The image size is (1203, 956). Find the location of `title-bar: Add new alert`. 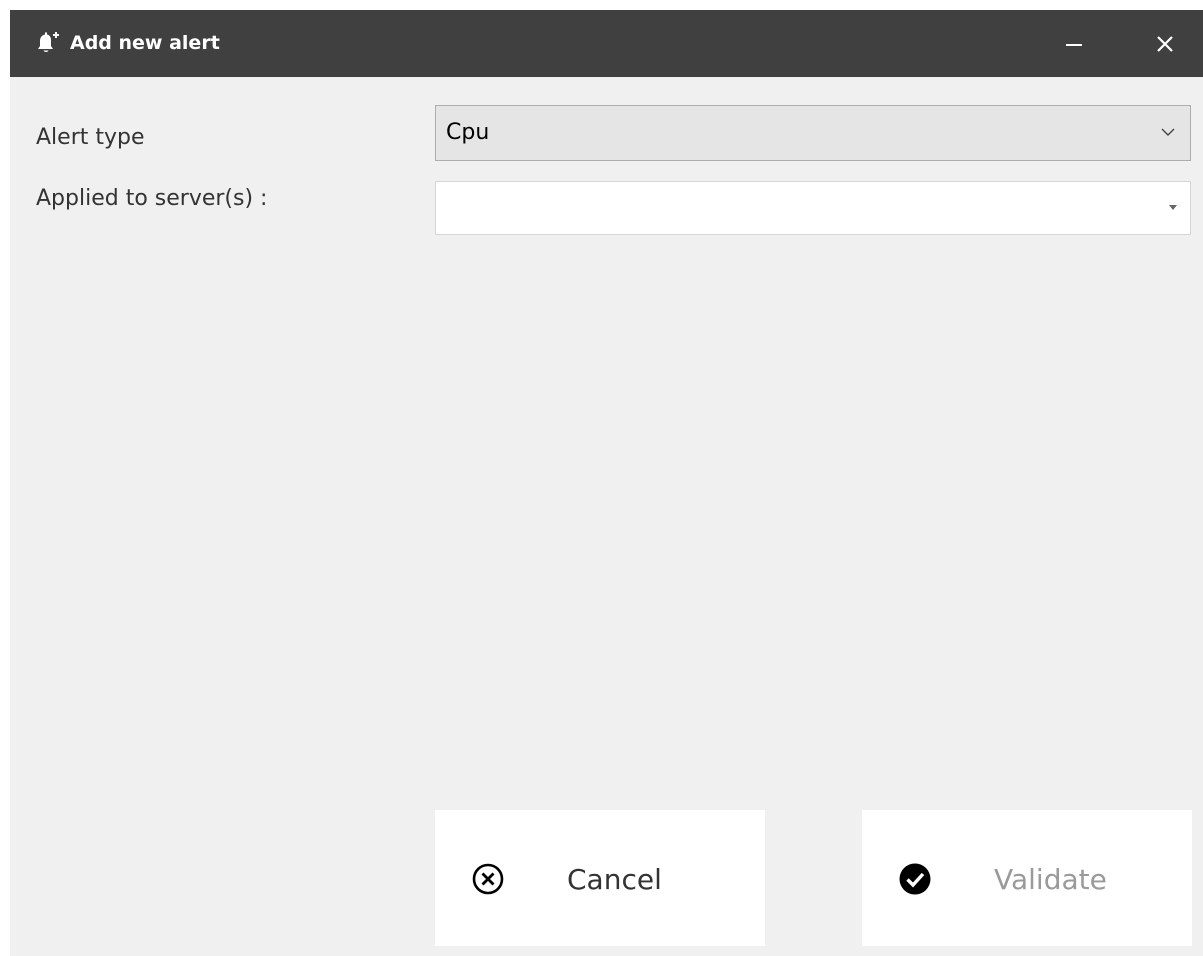

title-bar: Add new alert is located at coordinates (606, 43).